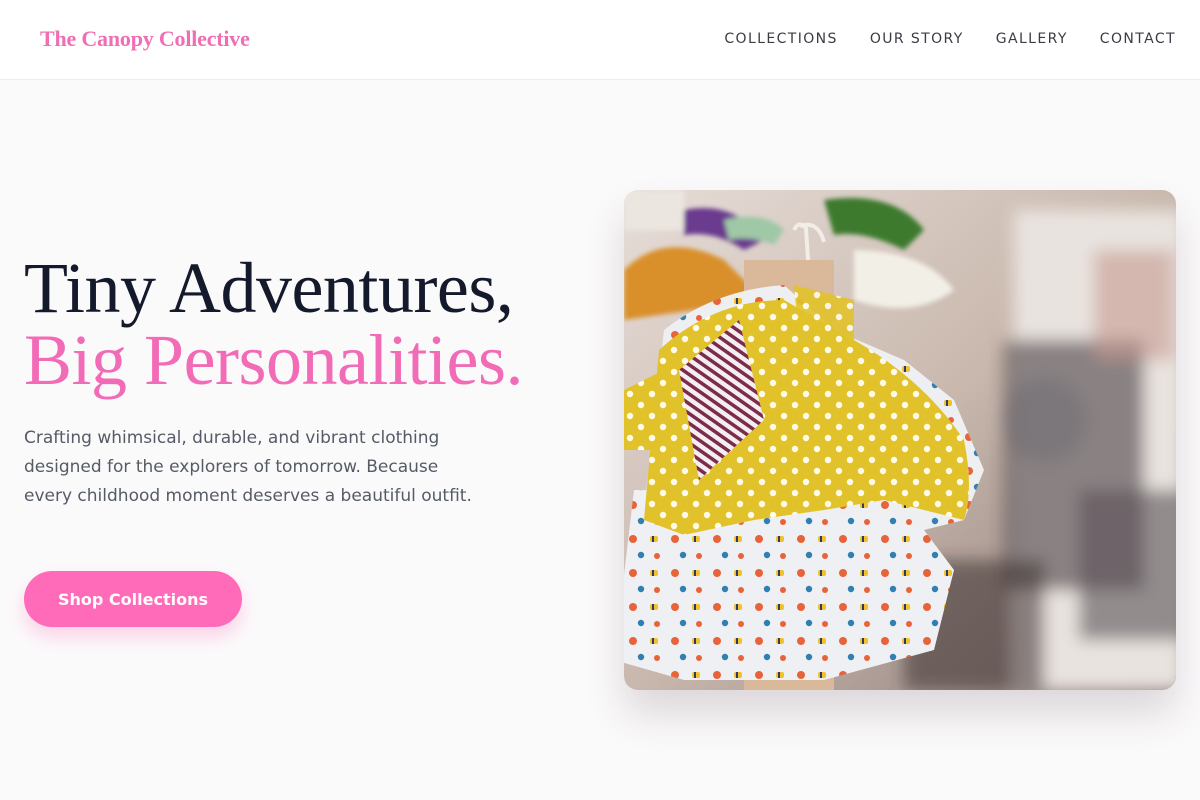  I want to click on shop-collections-button: Shop Collections, so click(133, 599).